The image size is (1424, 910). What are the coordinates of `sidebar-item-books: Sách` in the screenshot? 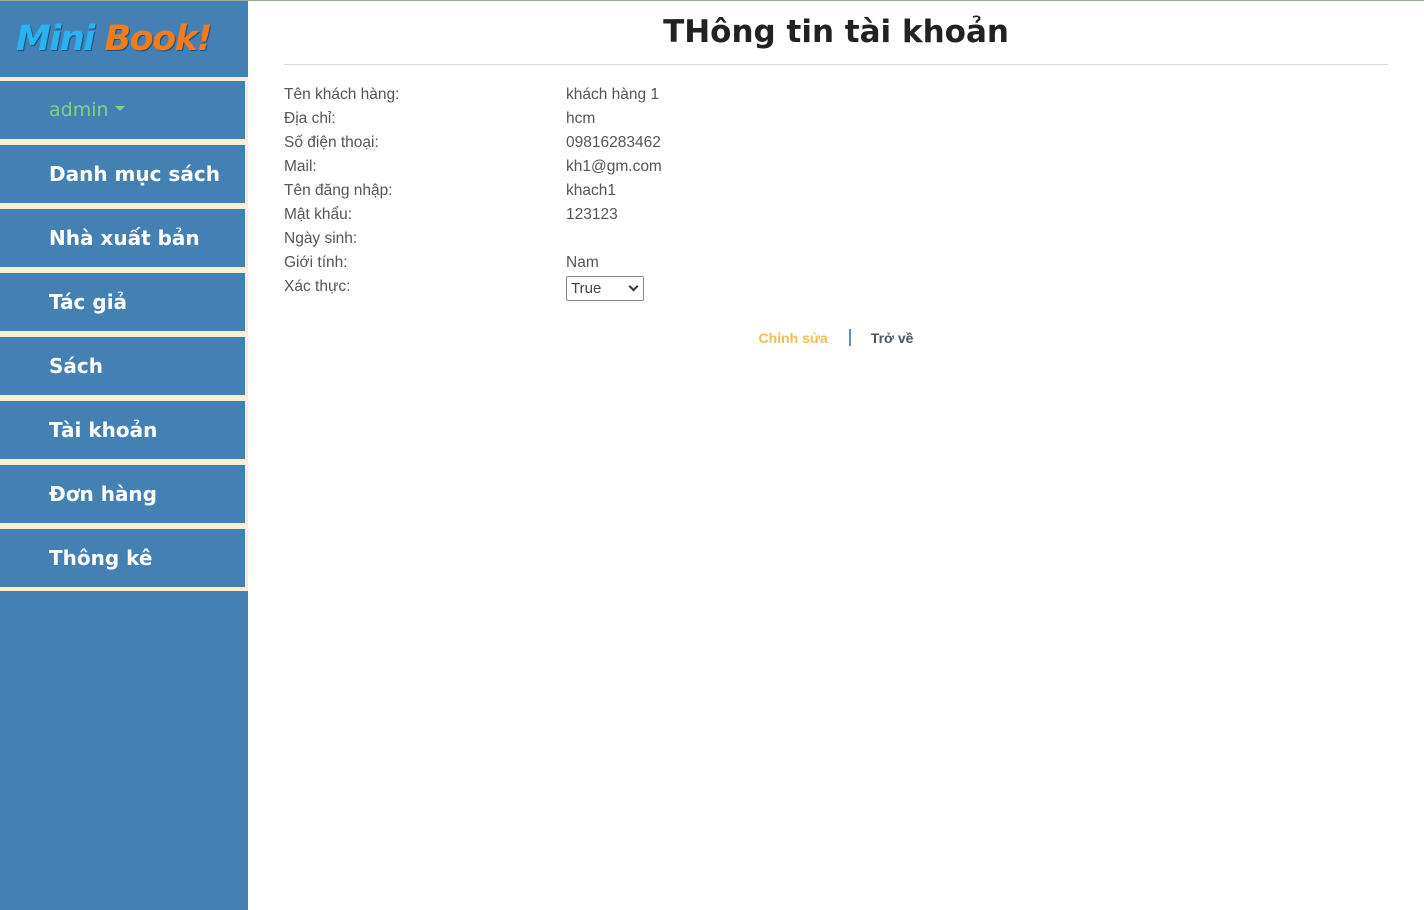 It's located at (122, 366).